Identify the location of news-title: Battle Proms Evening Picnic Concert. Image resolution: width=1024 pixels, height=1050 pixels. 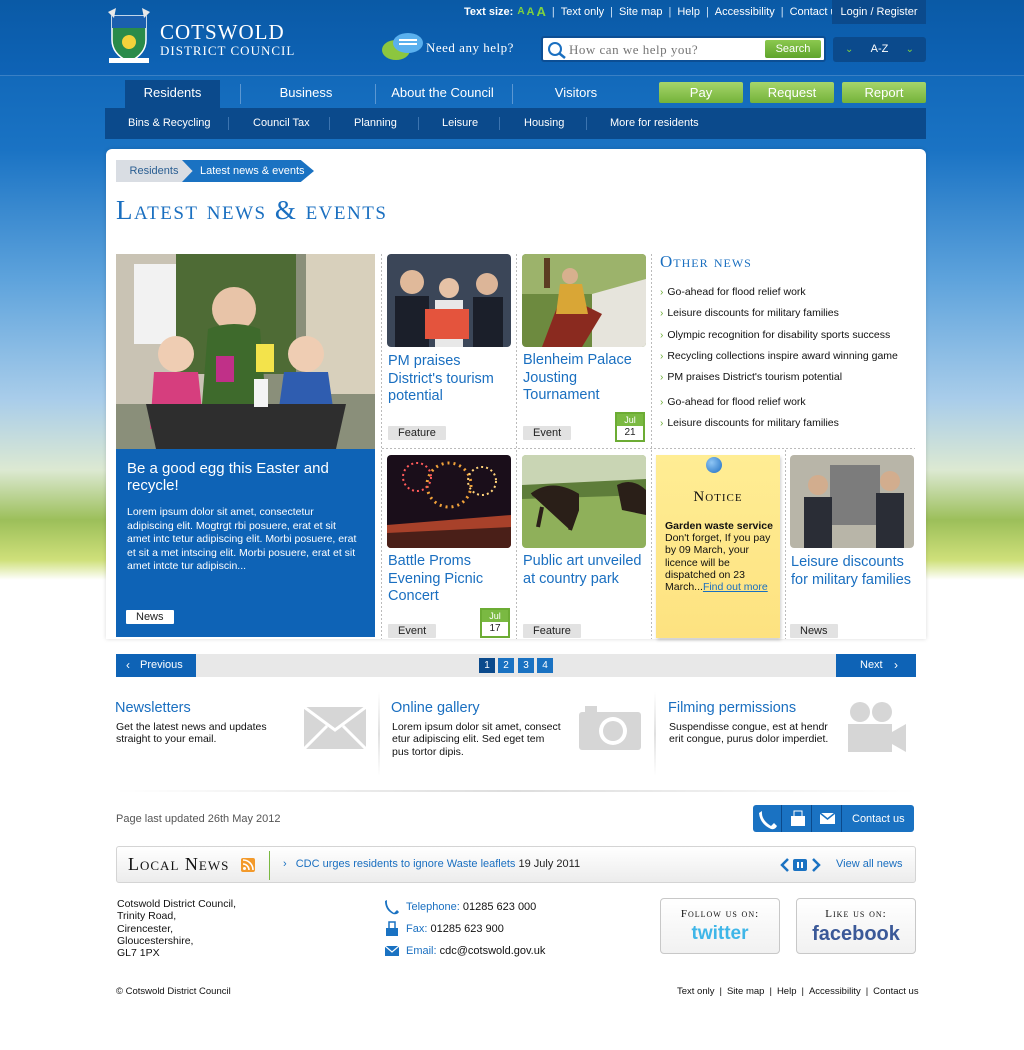
(451, 579).